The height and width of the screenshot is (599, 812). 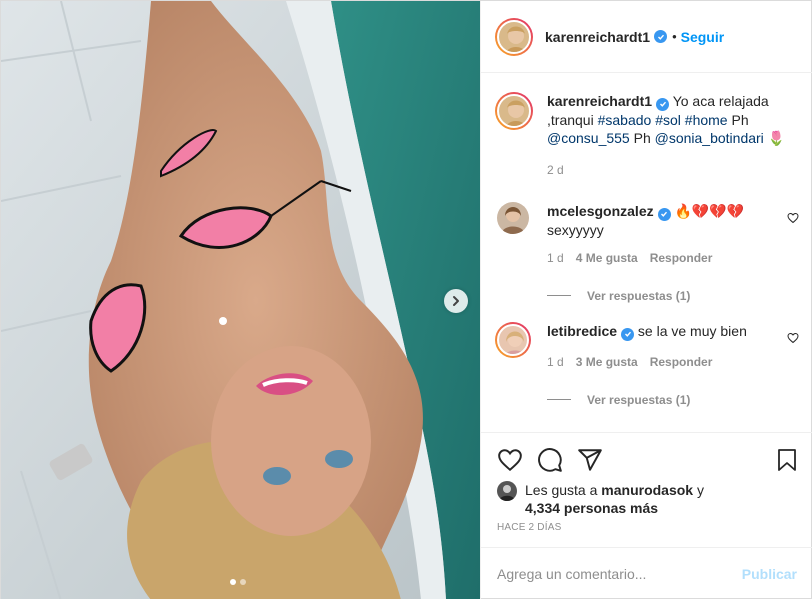 I want to click on comment-username: mcelesgonzalez, so click(x=600, y=211).